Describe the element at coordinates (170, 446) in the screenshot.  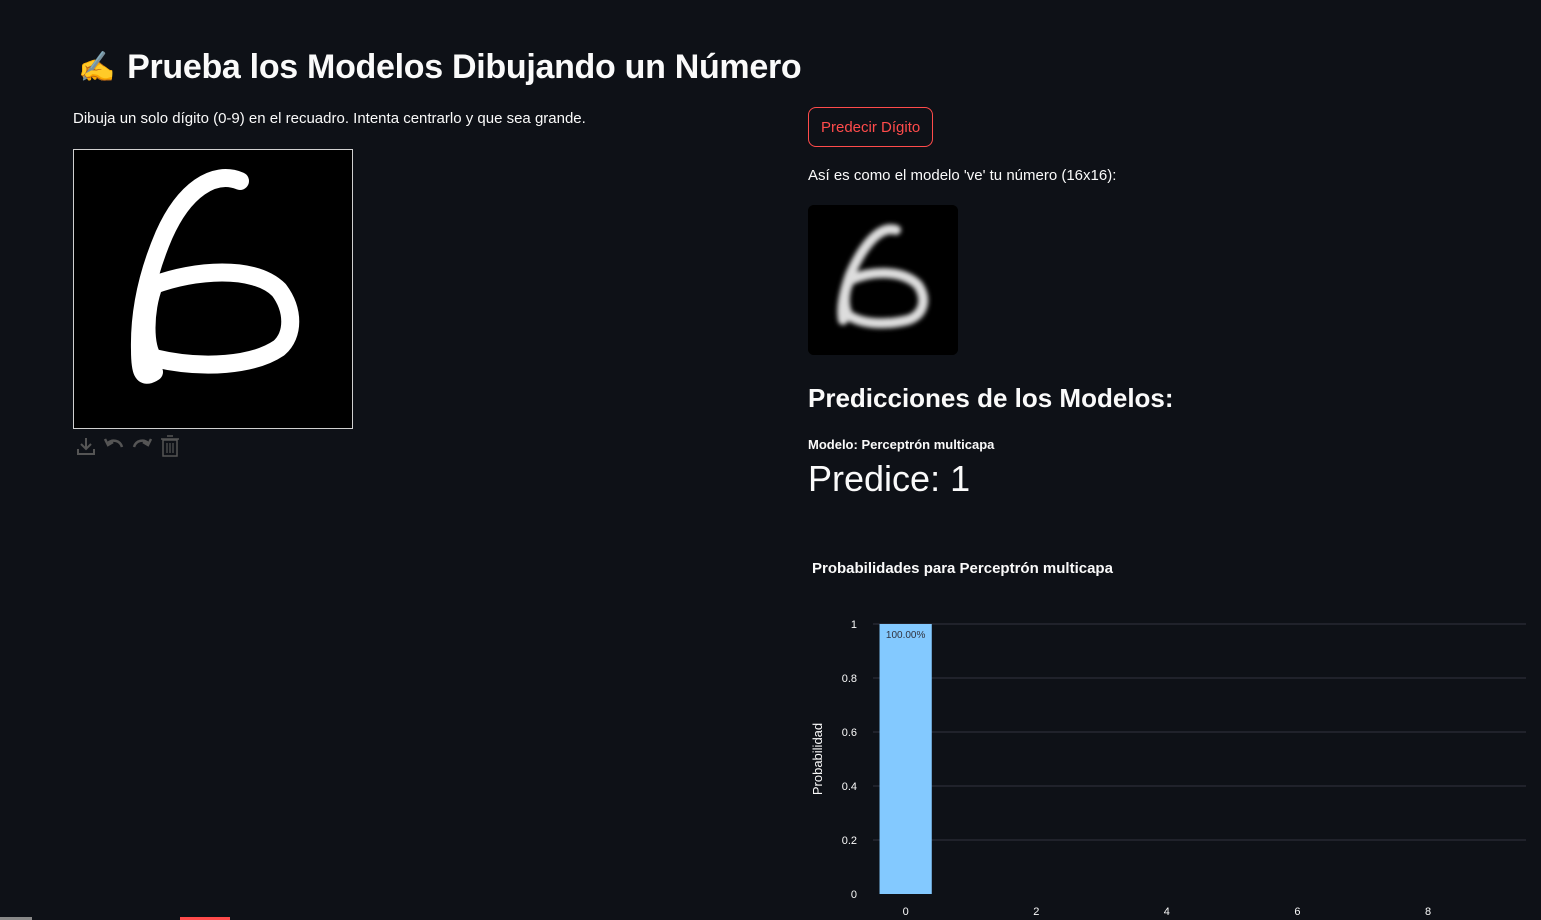
I see `trash-icon` at that location.